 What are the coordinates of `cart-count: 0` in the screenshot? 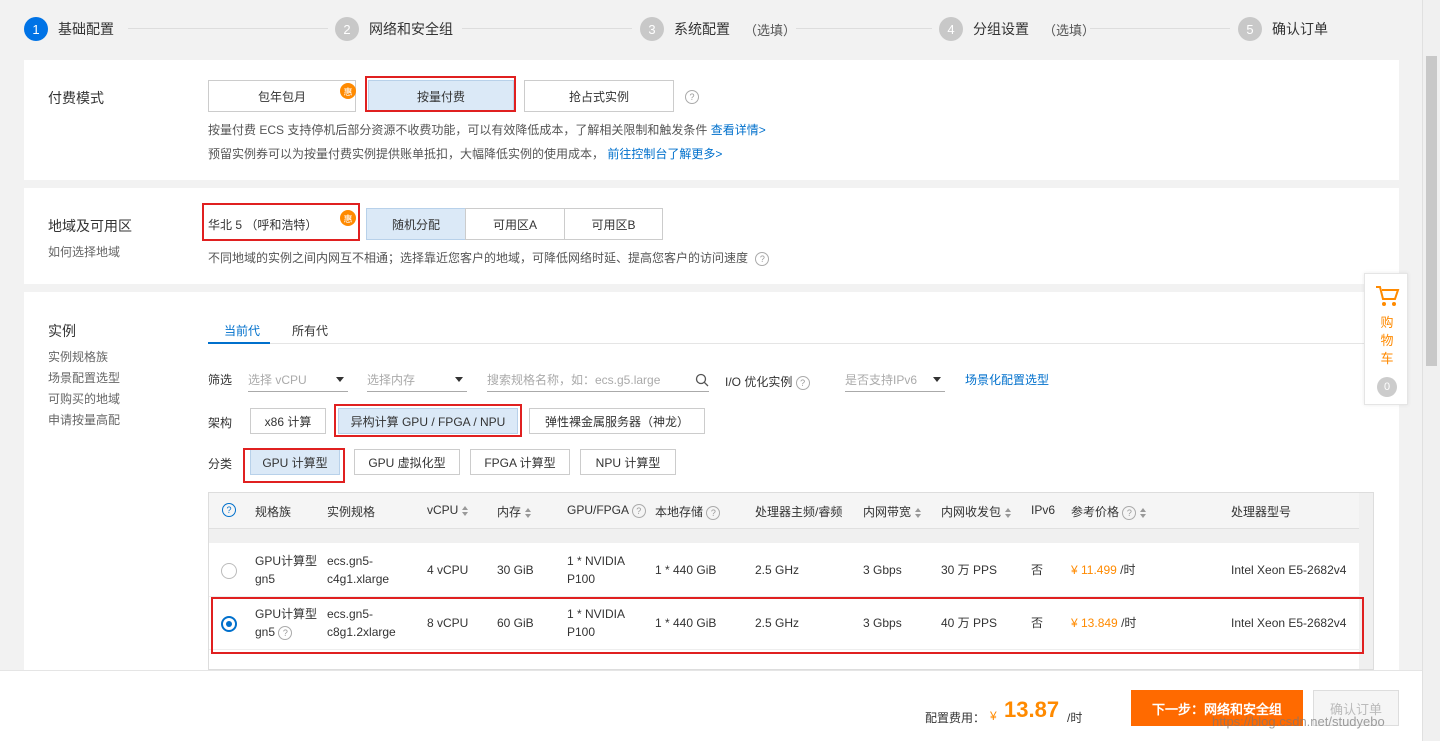 It's located at (1387, 387).